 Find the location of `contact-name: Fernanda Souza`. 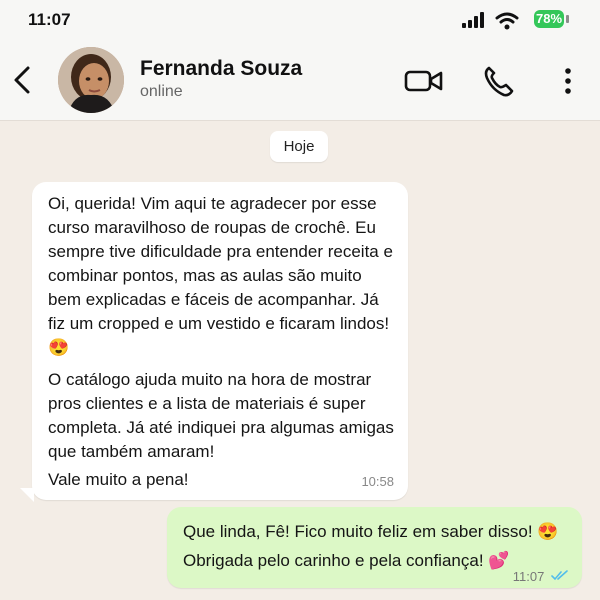

contact-name: Fernanda Souza is located at coordinates (221, 69).